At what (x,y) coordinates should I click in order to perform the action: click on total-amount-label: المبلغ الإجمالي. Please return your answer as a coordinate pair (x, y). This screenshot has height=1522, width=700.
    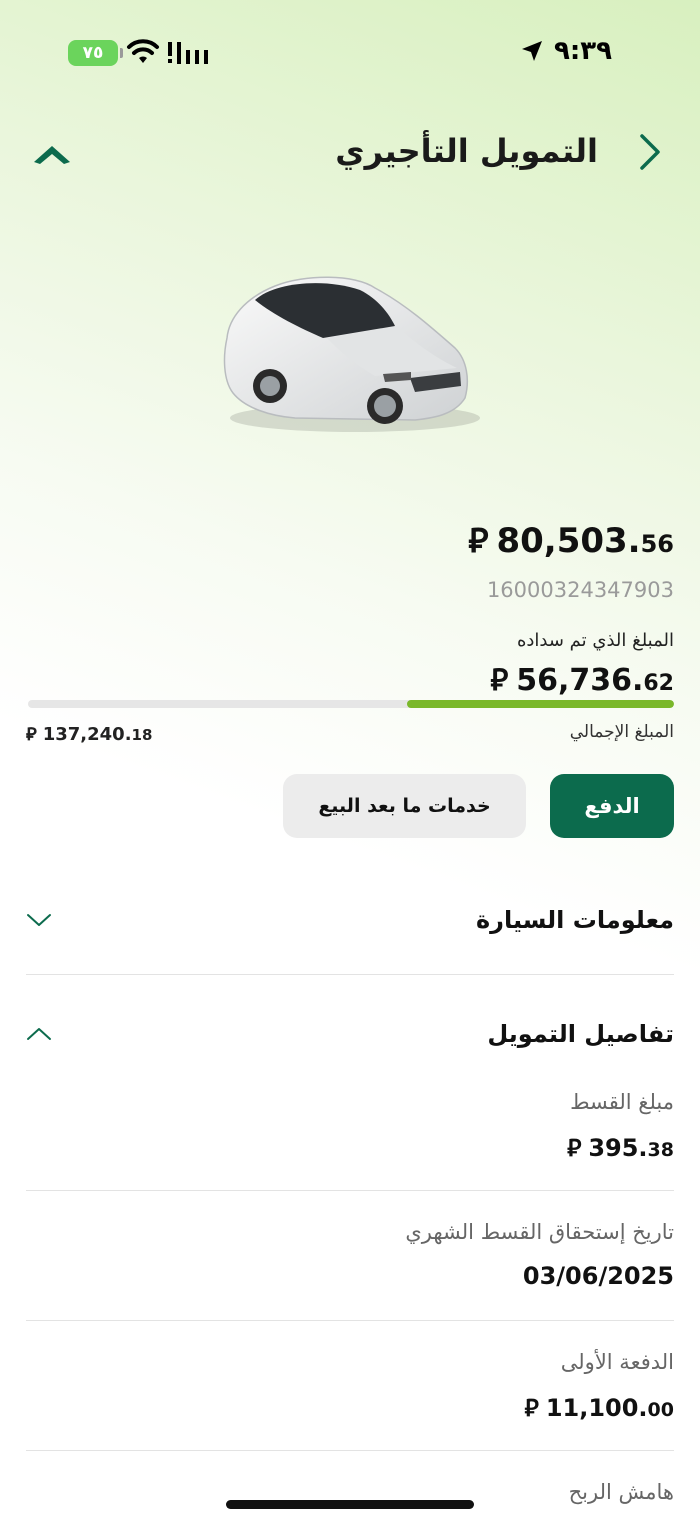
    Looking at the image, I should click on (621, 732).